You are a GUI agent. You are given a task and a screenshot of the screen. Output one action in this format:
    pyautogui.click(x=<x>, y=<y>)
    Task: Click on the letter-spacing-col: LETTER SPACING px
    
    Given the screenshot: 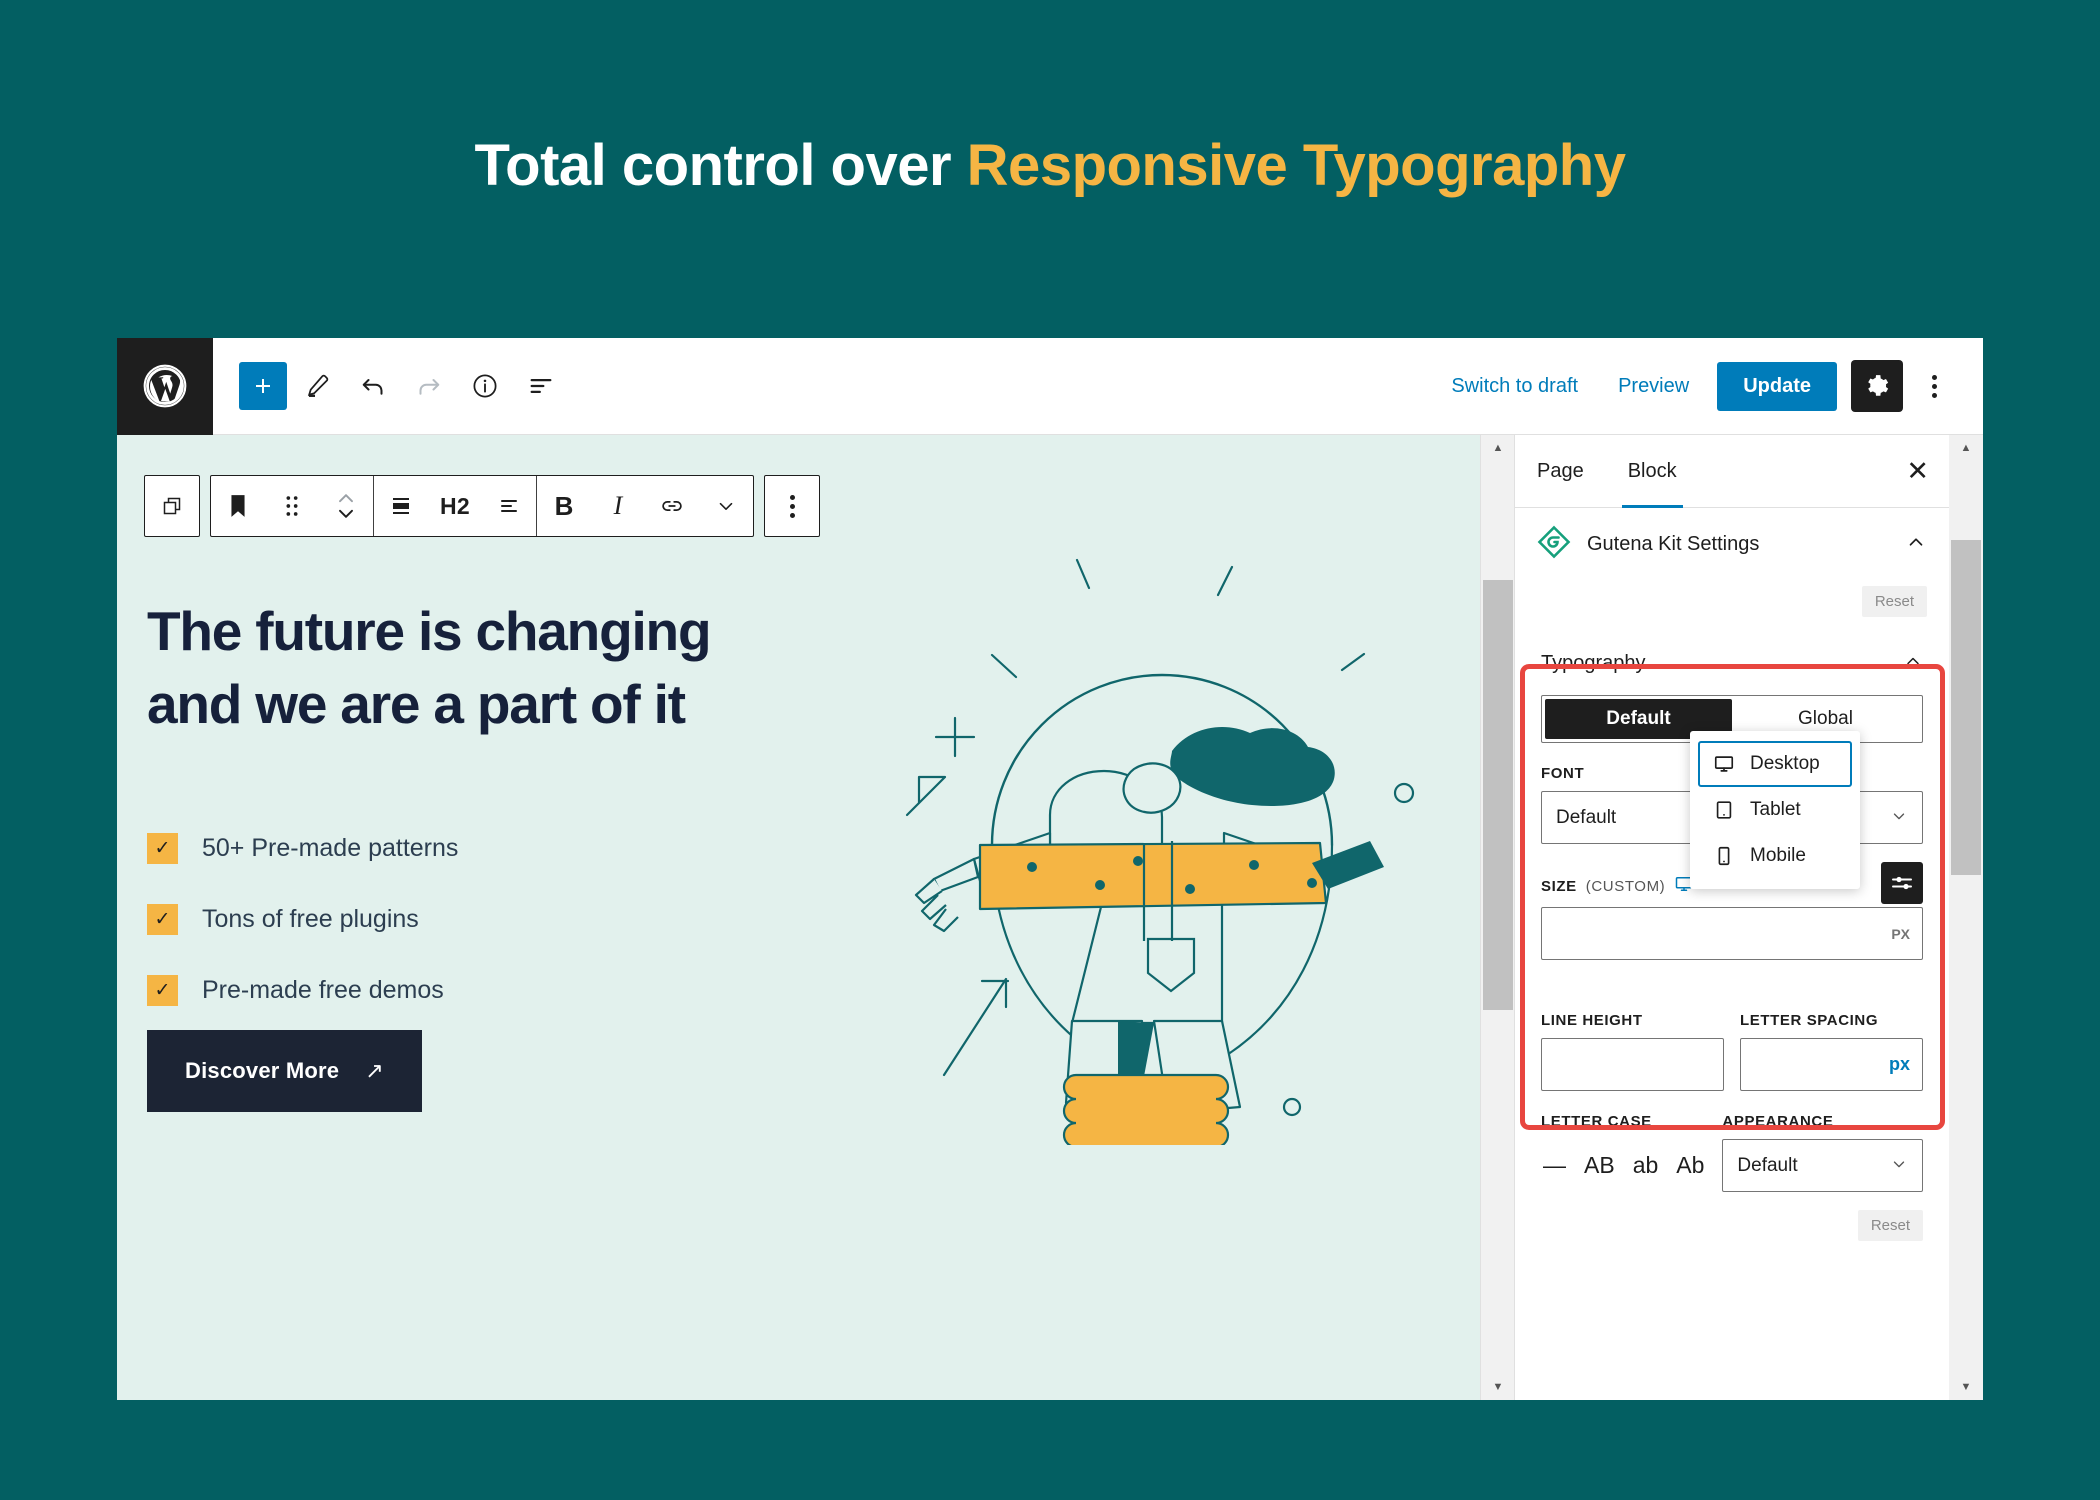 What is the action you would take?
    pyautogui.click(x=1831, y=1051)
    